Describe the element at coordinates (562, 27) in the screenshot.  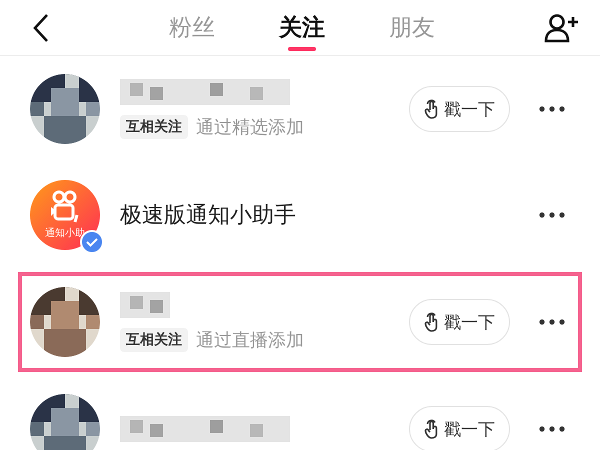
I see `add-user-icon` at that location.